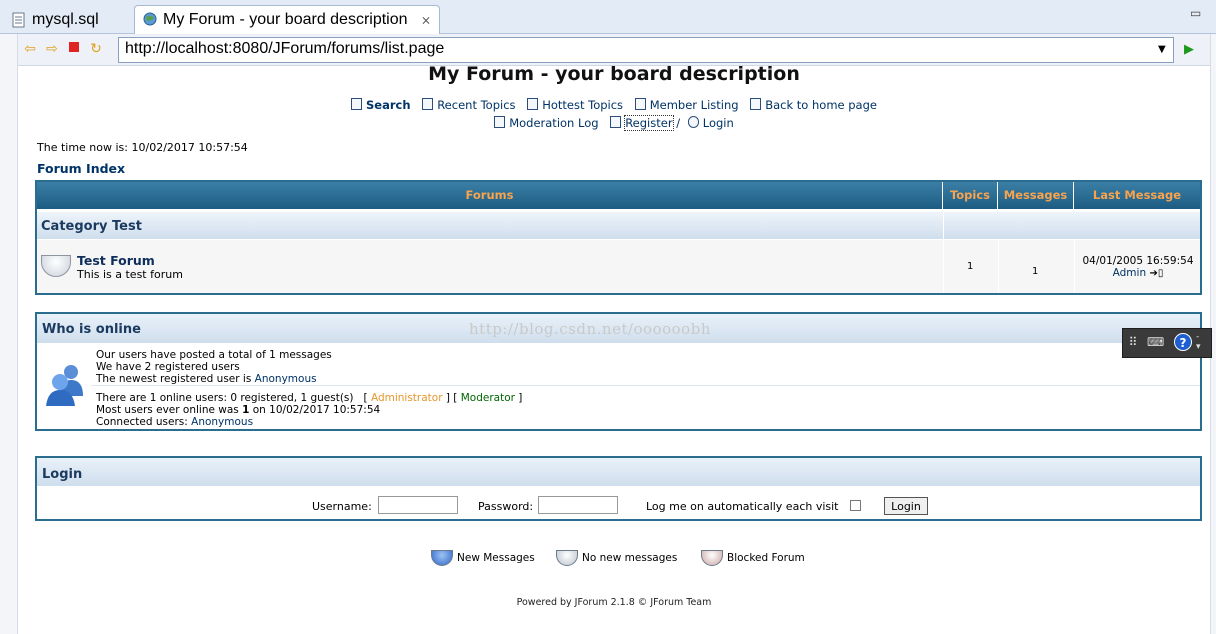  What do you see at coordinates (142, 147) in the screenshot?
I see `current-time: The time now is: 10/02/2017 10:57:54` at bounding box center [142, 147].